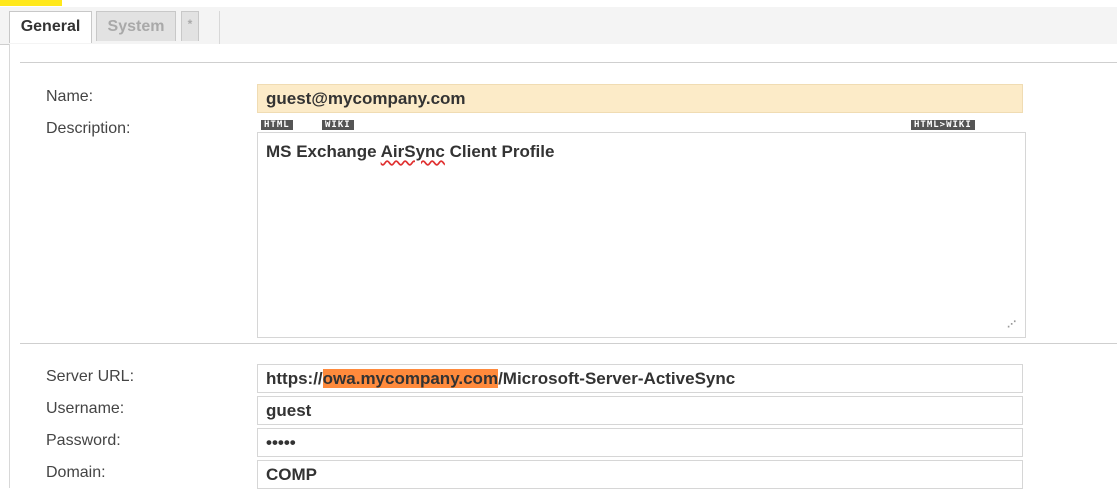 This screenshot has height=489, width=1117. I want to click on password-field: •••••, so click(640, 442).